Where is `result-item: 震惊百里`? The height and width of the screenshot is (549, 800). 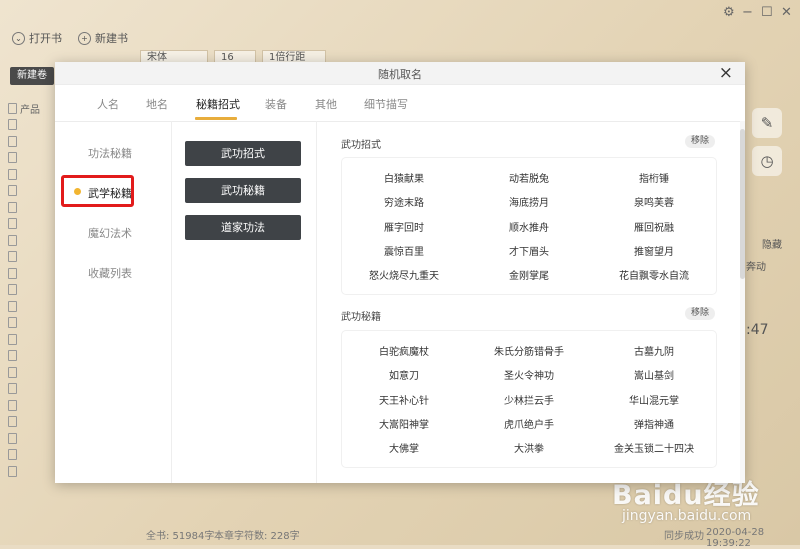 result-item: 震惊百里 is located at coordinates (404, 250).